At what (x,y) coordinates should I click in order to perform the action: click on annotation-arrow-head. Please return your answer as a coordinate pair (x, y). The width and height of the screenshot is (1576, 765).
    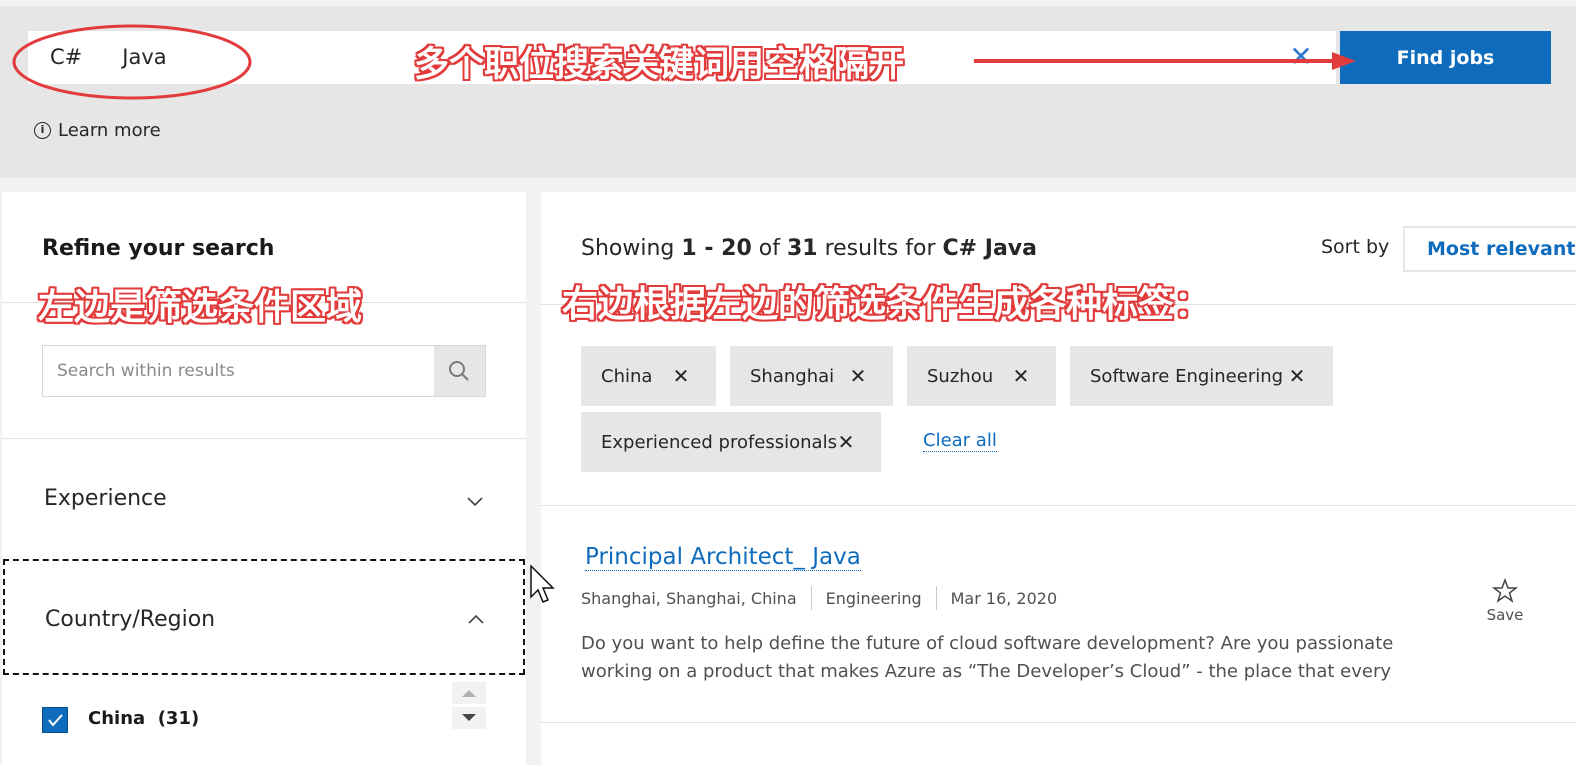
    Looking at the image, I should click on (1344, 61).